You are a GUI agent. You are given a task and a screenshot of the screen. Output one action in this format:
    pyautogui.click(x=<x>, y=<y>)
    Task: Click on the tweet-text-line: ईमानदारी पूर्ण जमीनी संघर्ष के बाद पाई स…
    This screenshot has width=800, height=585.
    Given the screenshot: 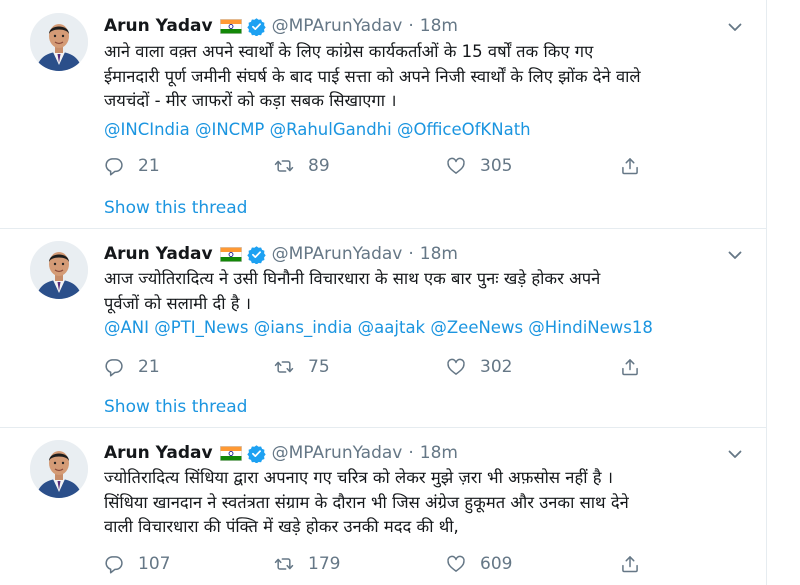 What is the action you would take?
    pyautogui.click(x=372, y=76)
    